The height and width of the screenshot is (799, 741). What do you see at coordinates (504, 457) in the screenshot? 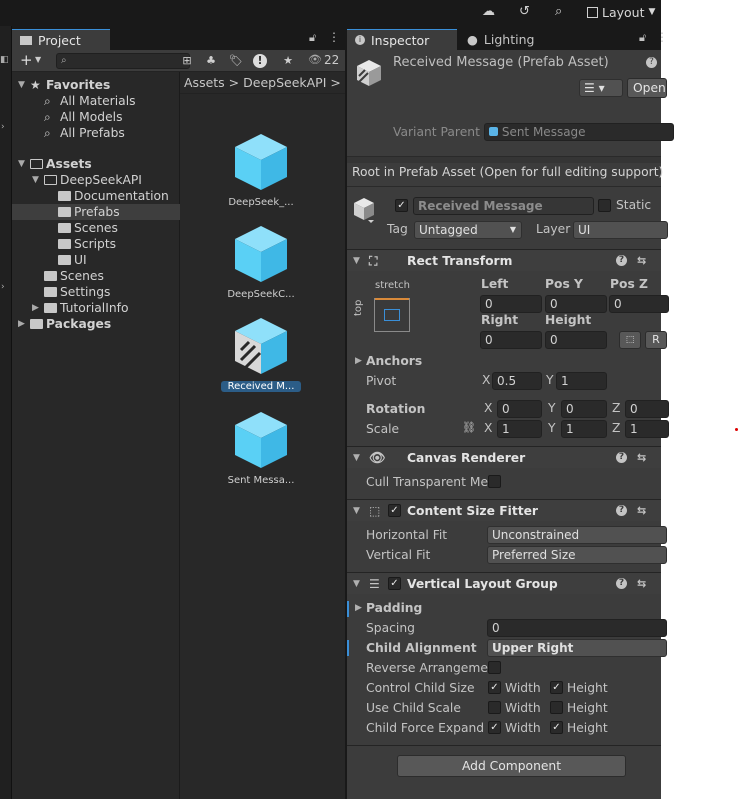
I see `canvas-renderer-header: ▼ 👁︎ Canvas Renderer ? ⇆` at bounding box center [504, 457].